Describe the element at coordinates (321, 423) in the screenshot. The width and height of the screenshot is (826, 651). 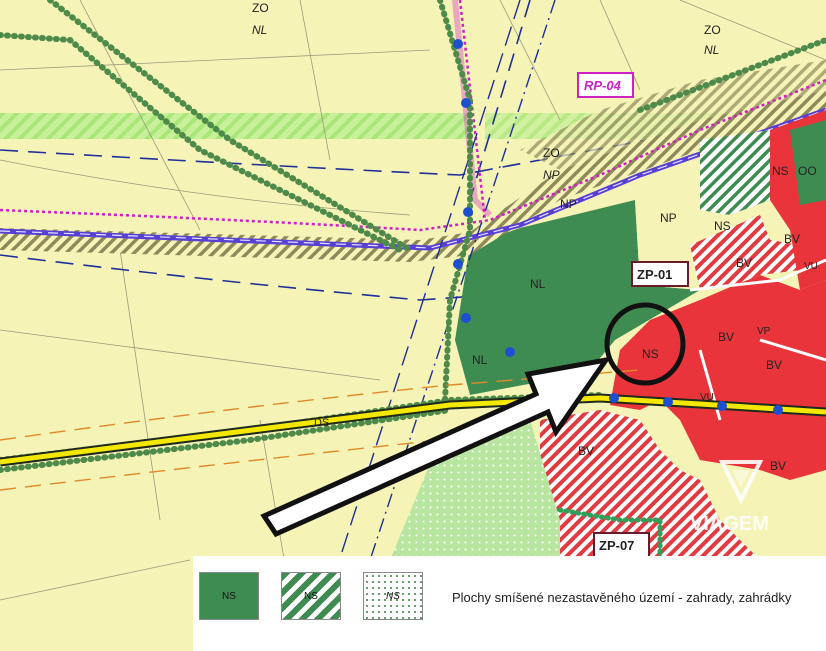
I see `zone-label: DS` at that location.